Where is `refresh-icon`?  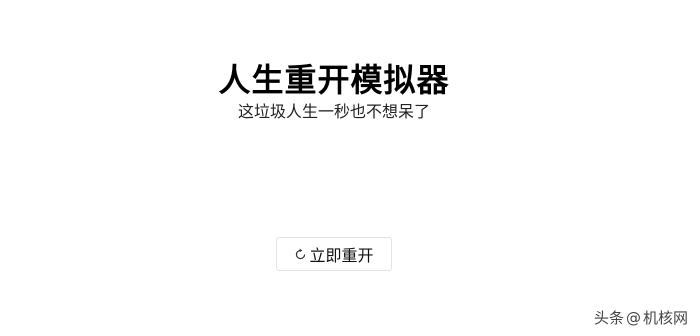 refresh-icon is located at coordinates (300, 254).